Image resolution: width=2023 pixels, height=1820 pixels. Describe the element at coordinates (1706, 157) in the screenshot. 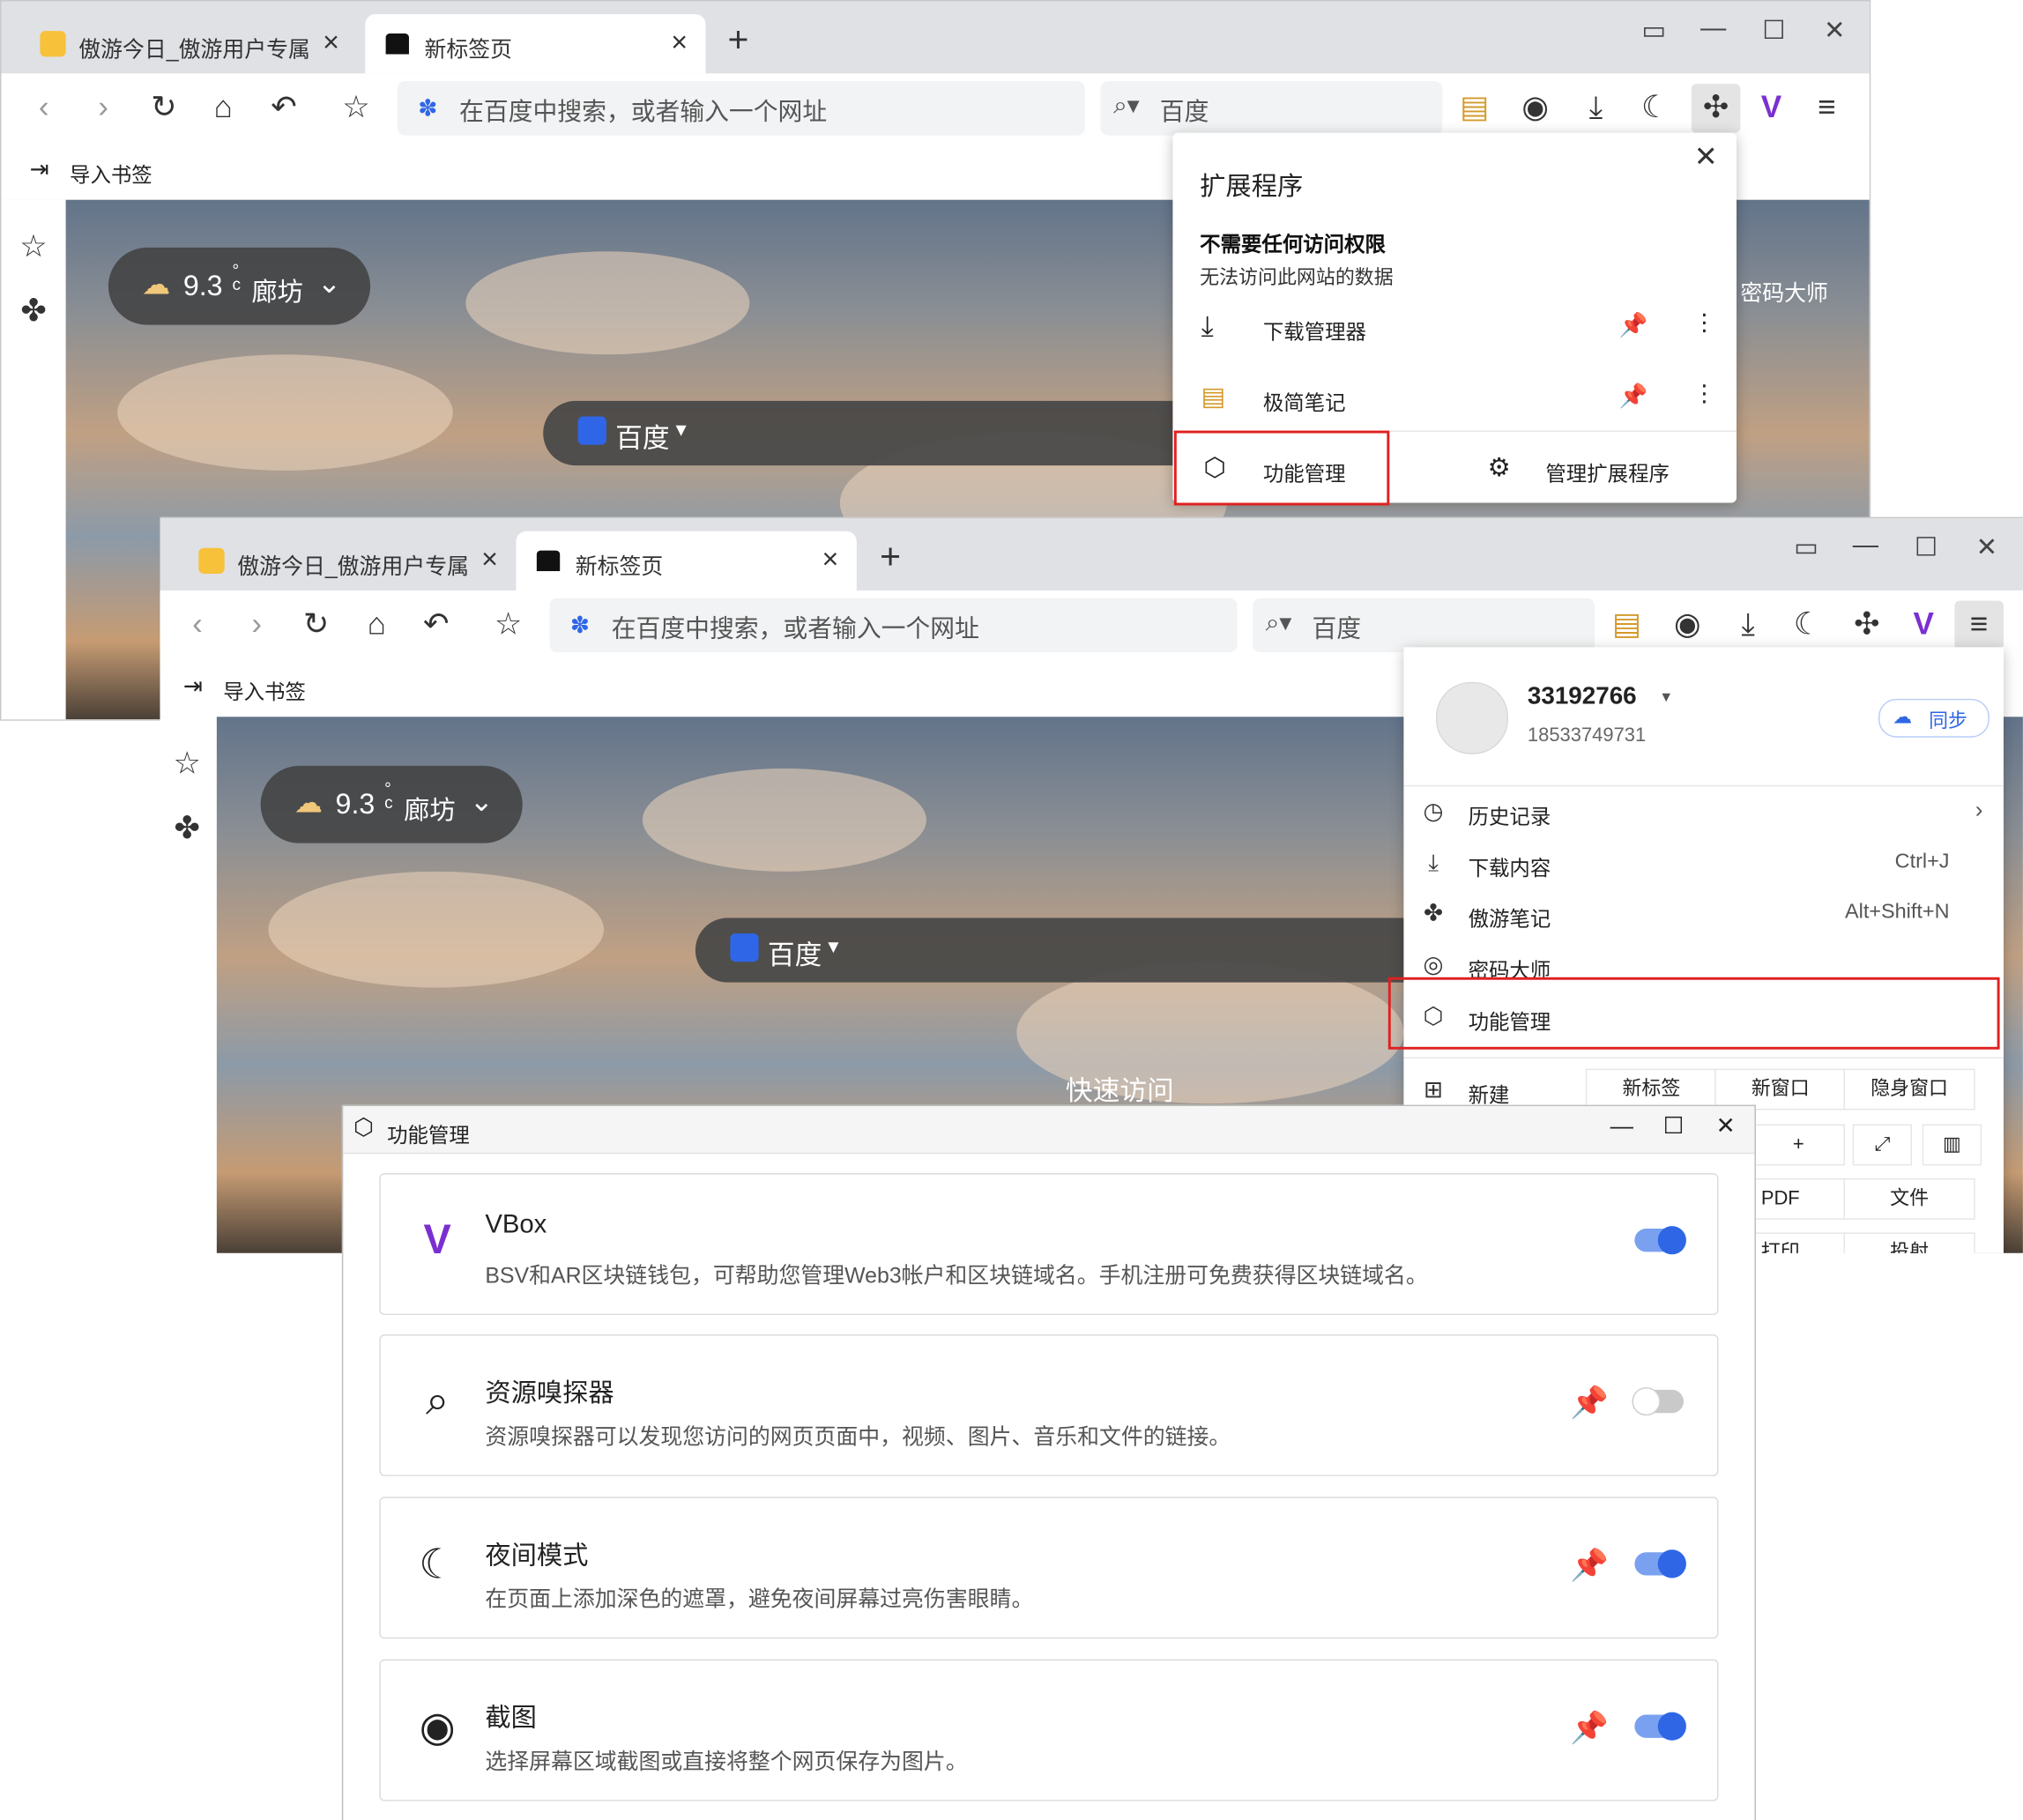

I see `close-icon: ✕` at that location.